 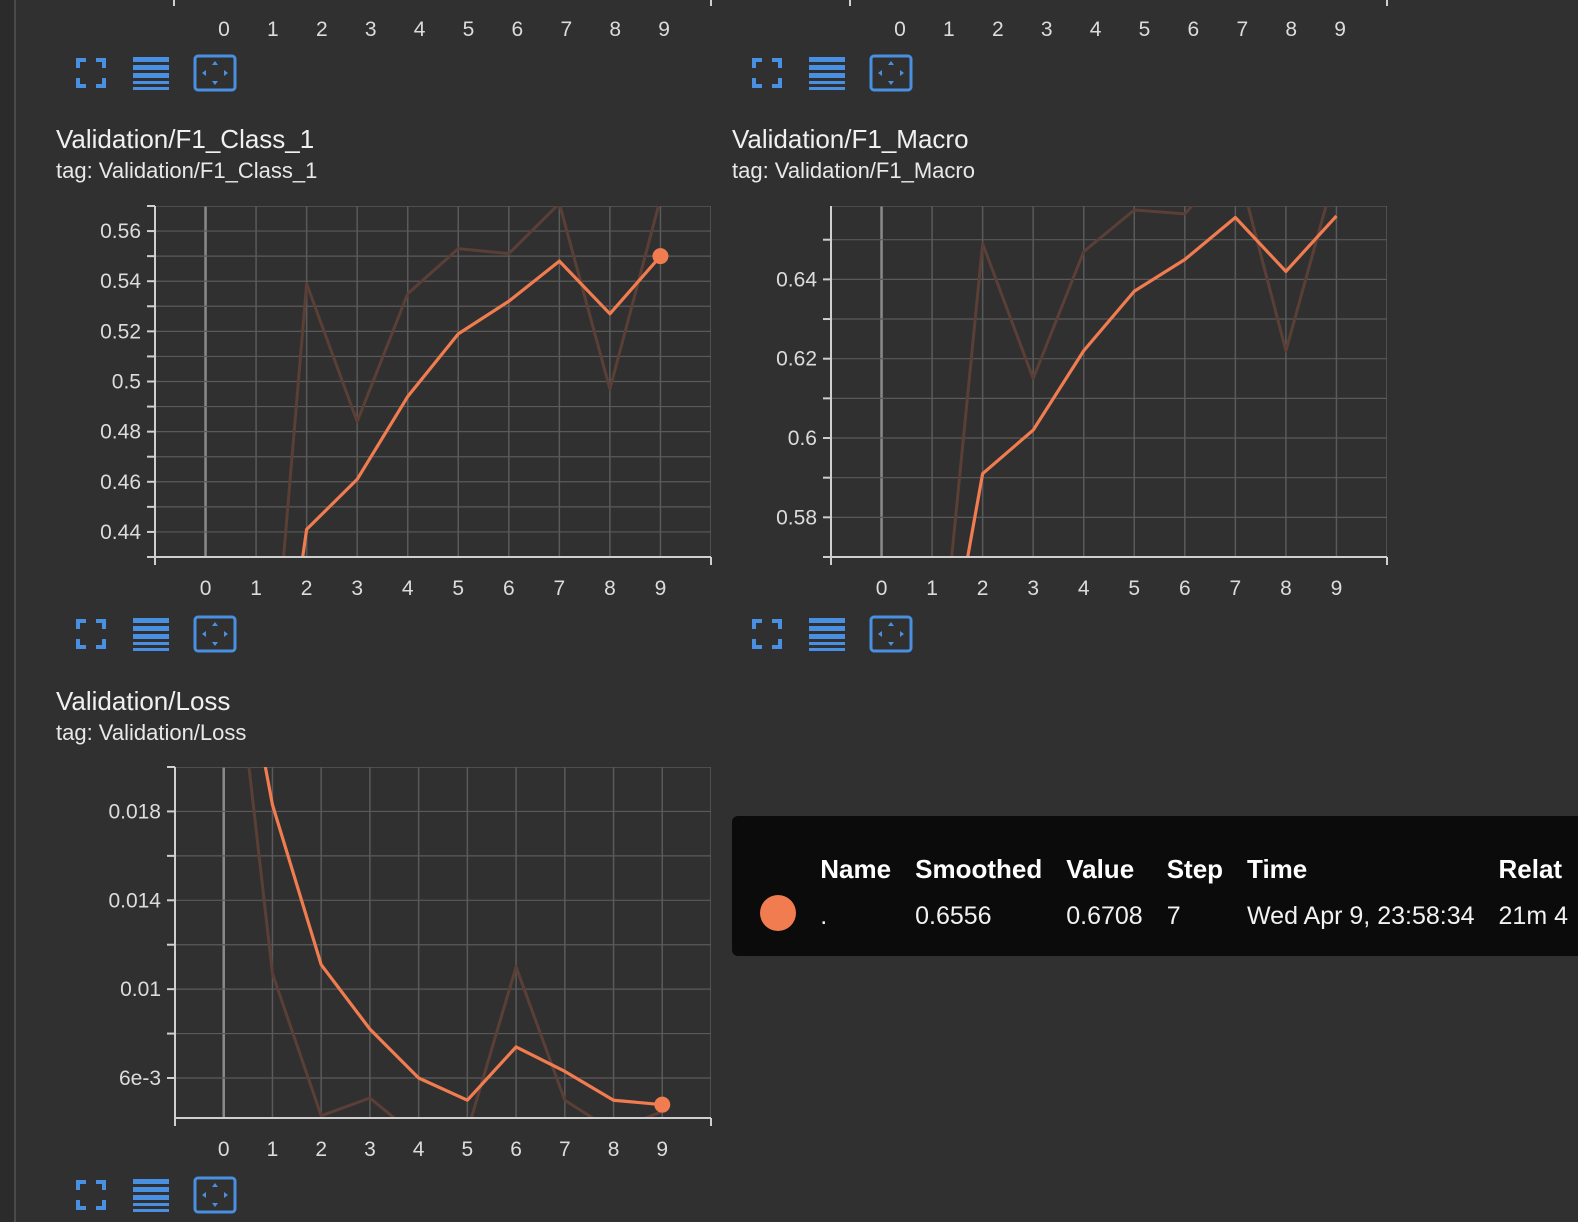 I want to click on tooltip-header-smoothed: Smoothed, so click(x=979, y=869).